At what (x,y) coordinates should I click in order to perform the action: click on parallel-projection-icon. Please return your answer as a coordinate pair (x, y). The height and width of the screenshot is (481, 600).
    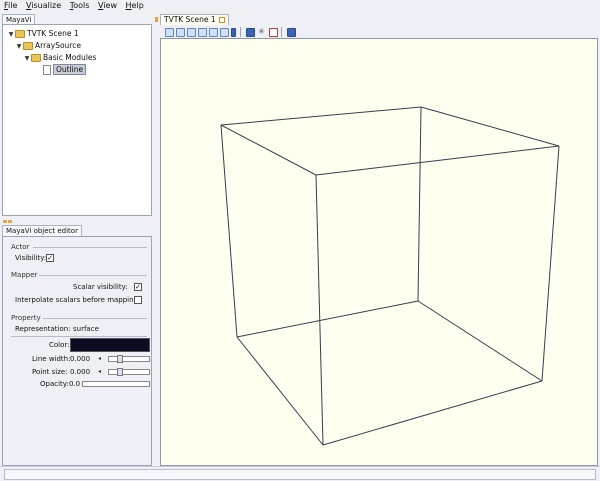
    Looking at the image, I should click on (250, 32).